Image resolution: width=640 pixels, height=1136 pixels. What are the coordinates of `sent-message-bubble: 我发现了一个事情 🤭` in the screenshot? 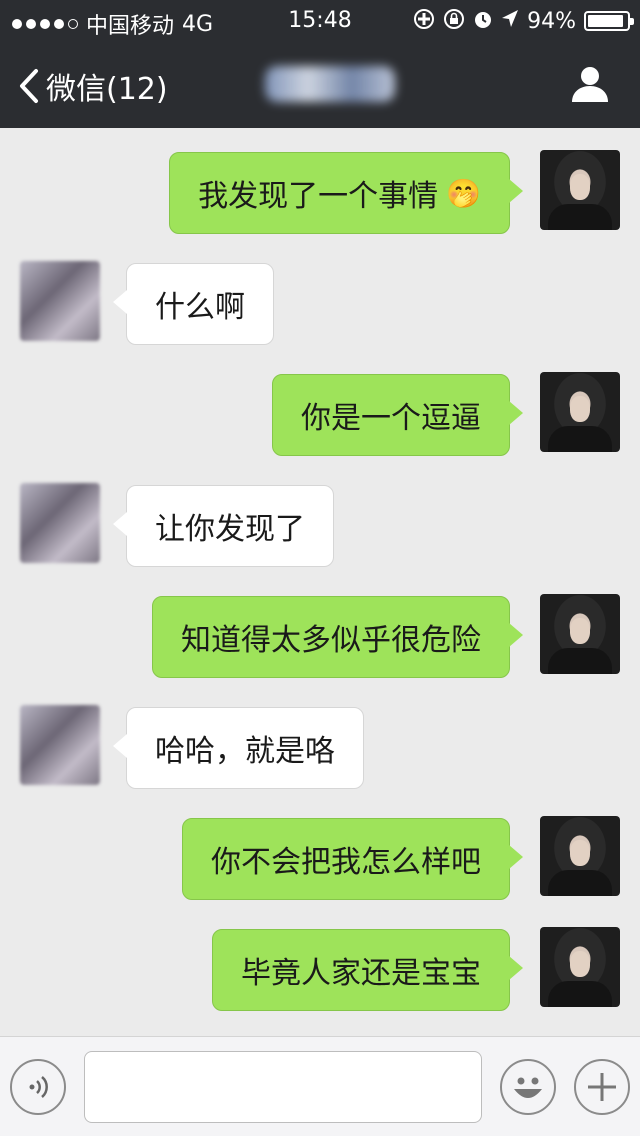 It's located at (346, 193).